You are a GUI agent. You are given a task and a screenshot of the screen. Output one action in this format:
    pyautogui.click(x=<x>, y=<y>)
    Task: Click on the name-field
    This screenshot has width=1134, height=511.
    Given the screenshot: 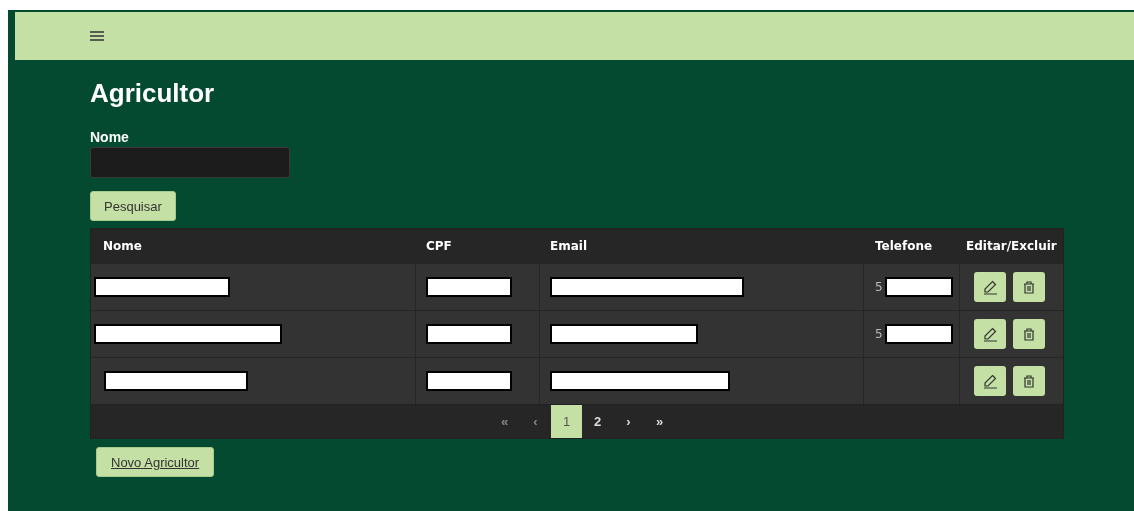 What is the action you would take?
    pyautogui.click(x=190, y=162)
    